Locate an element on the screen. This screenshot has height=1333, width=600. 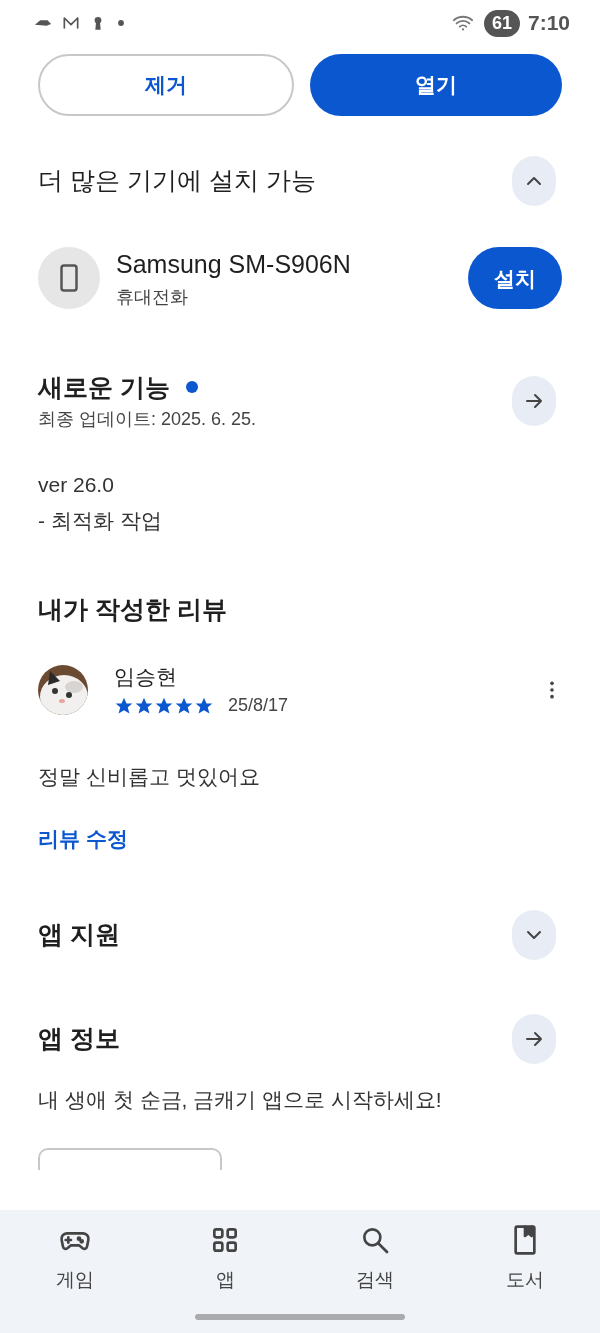
device-type: 휴대전화 is located at coordinates (152, 297).